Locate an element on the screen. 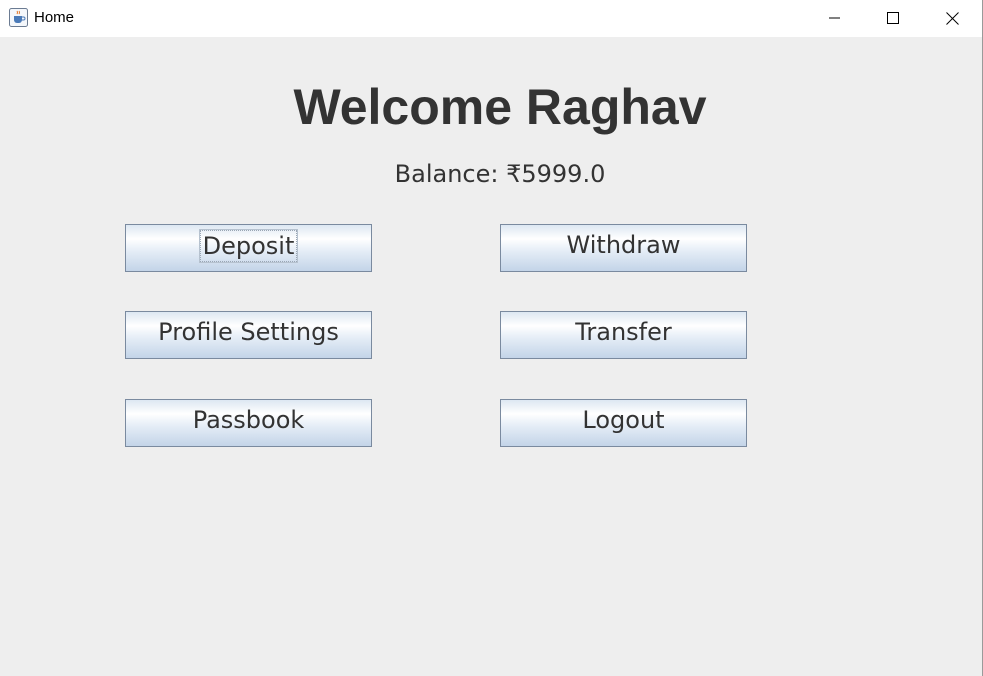 The image size is (983, 676). balance-label: Balance: ₹5999.0 is located at coordinates (500, 174).